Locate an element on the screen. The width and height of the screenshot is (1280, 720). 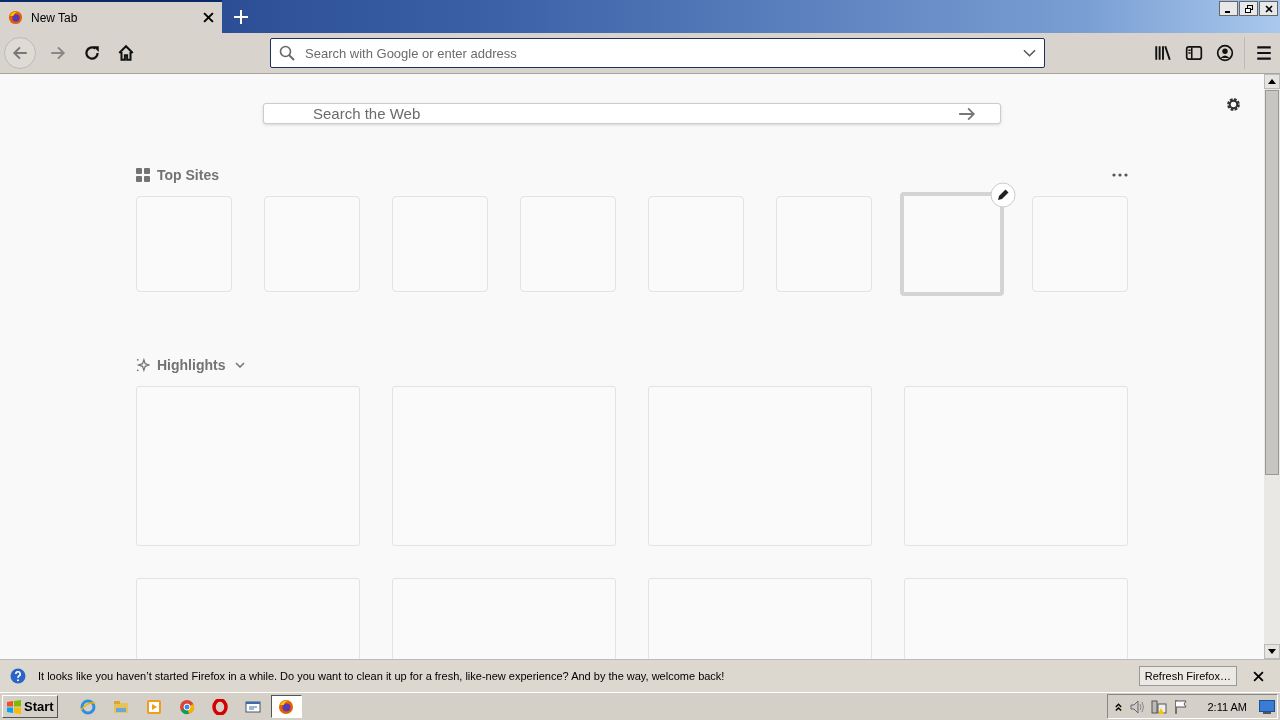
speaker-icon is located at coordinates (1137, 706).